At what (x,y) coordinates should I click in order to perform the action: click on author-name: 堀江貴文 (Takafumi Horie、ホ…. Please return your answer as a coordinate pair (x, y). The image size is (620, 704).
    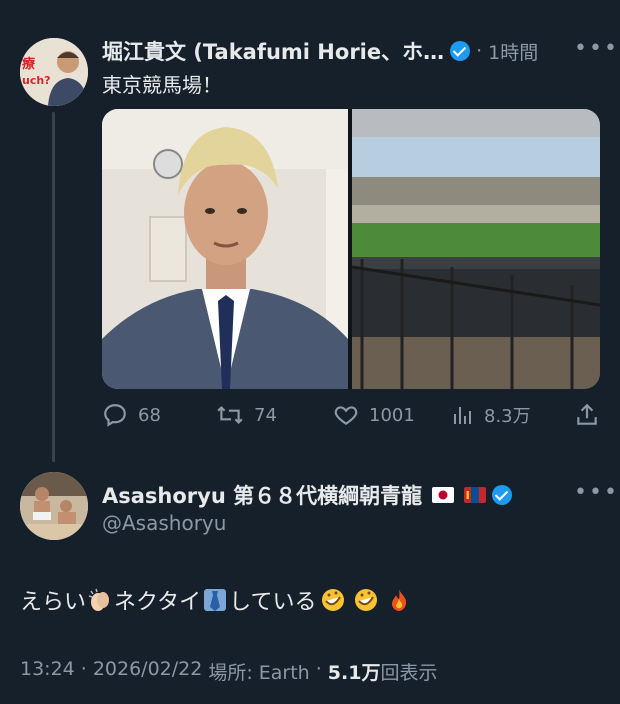
    Looking at the image, I should click on (273, 51).